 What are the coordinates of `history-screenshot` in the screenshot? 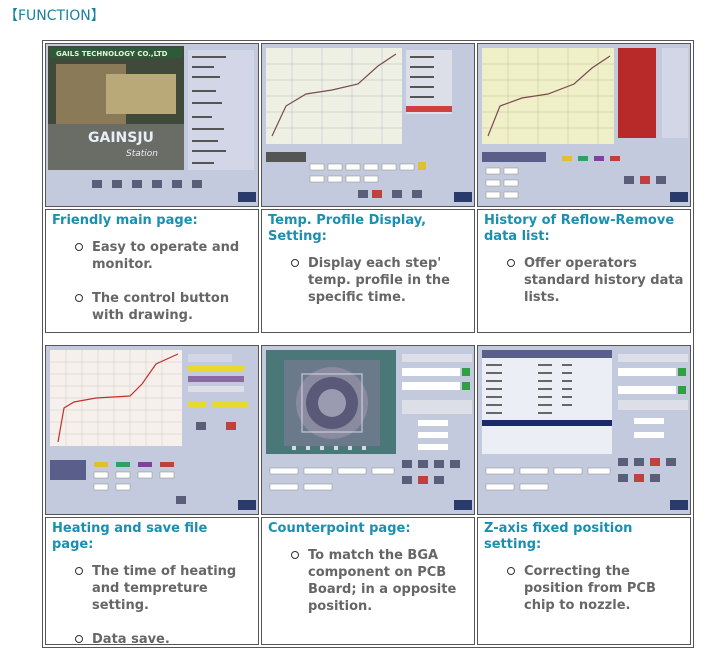 It's located at (584, 125).